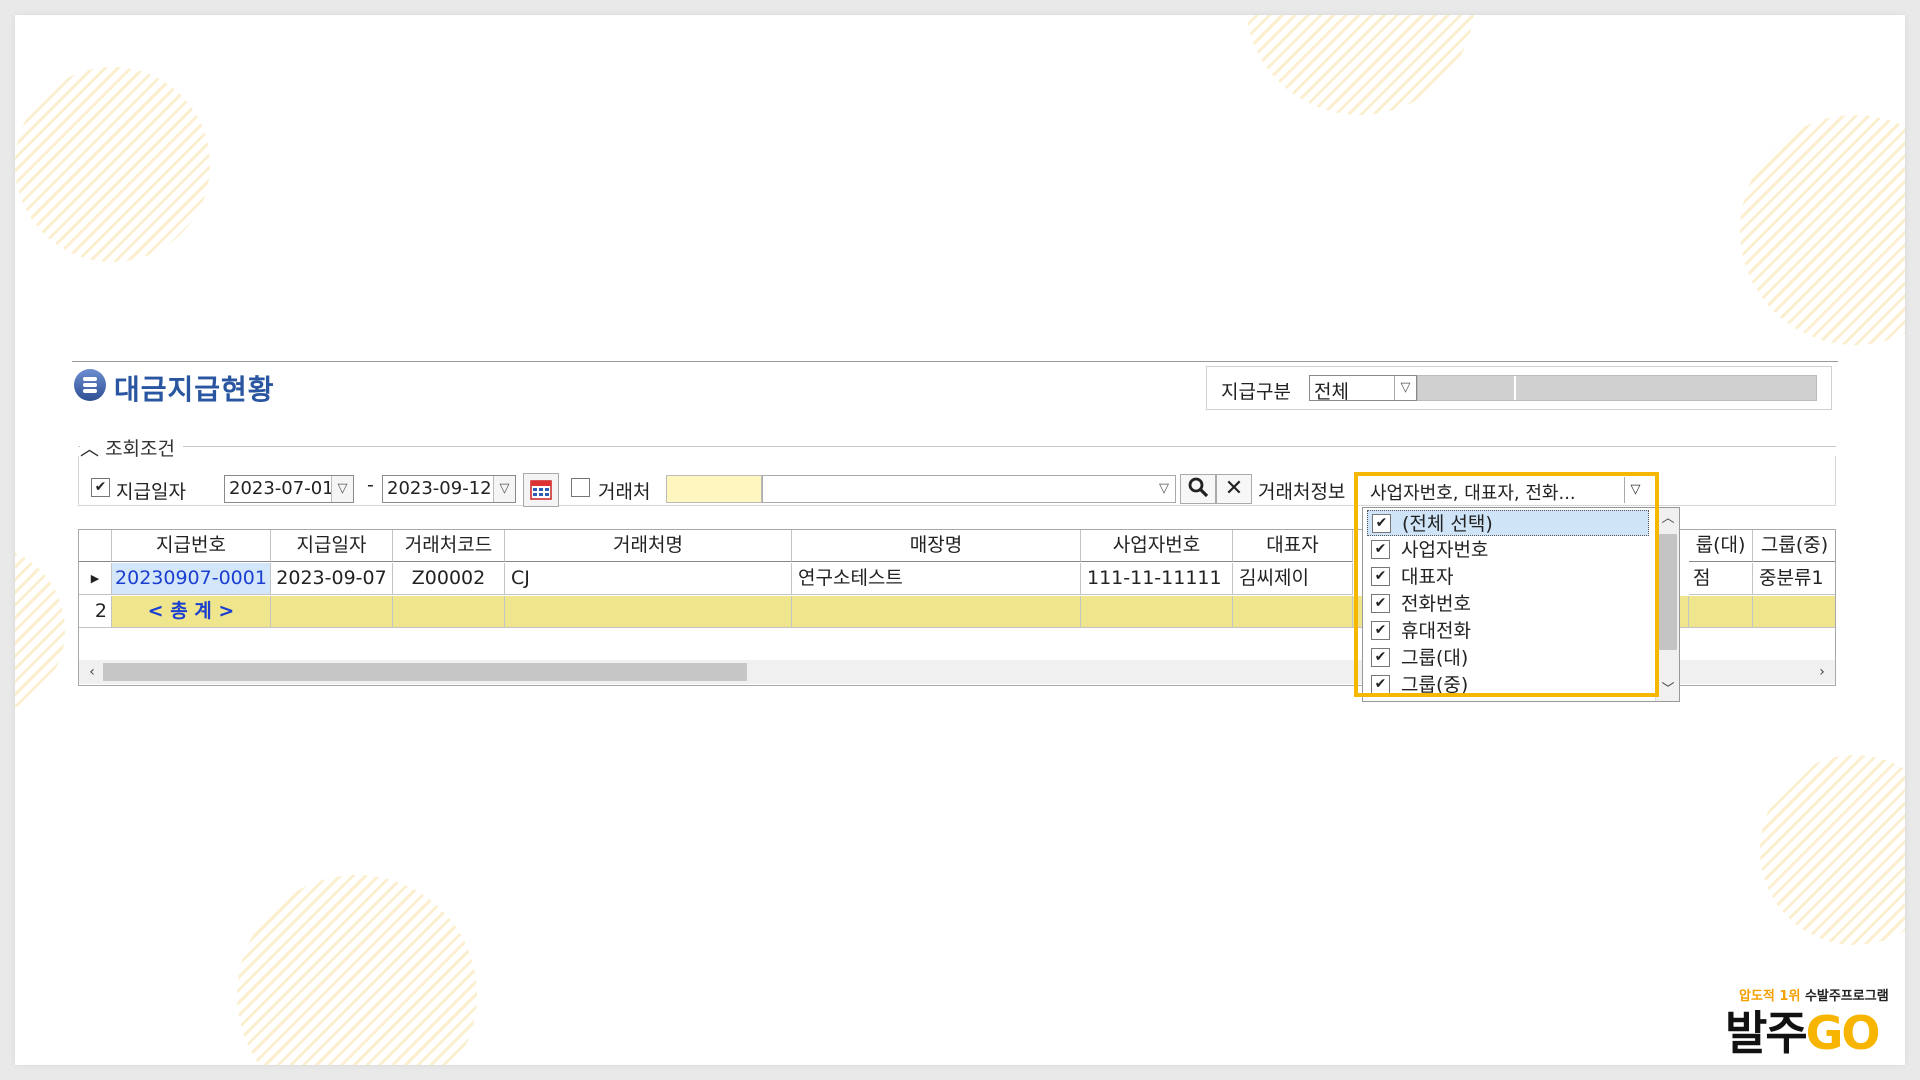 The width and height of the screenshot is (1920, 1080). What do you see at coordinates (1445, 550) in the screenshot?
I see `dropdown-item-label: 사업자번호` at bounding box center [1445, 550].